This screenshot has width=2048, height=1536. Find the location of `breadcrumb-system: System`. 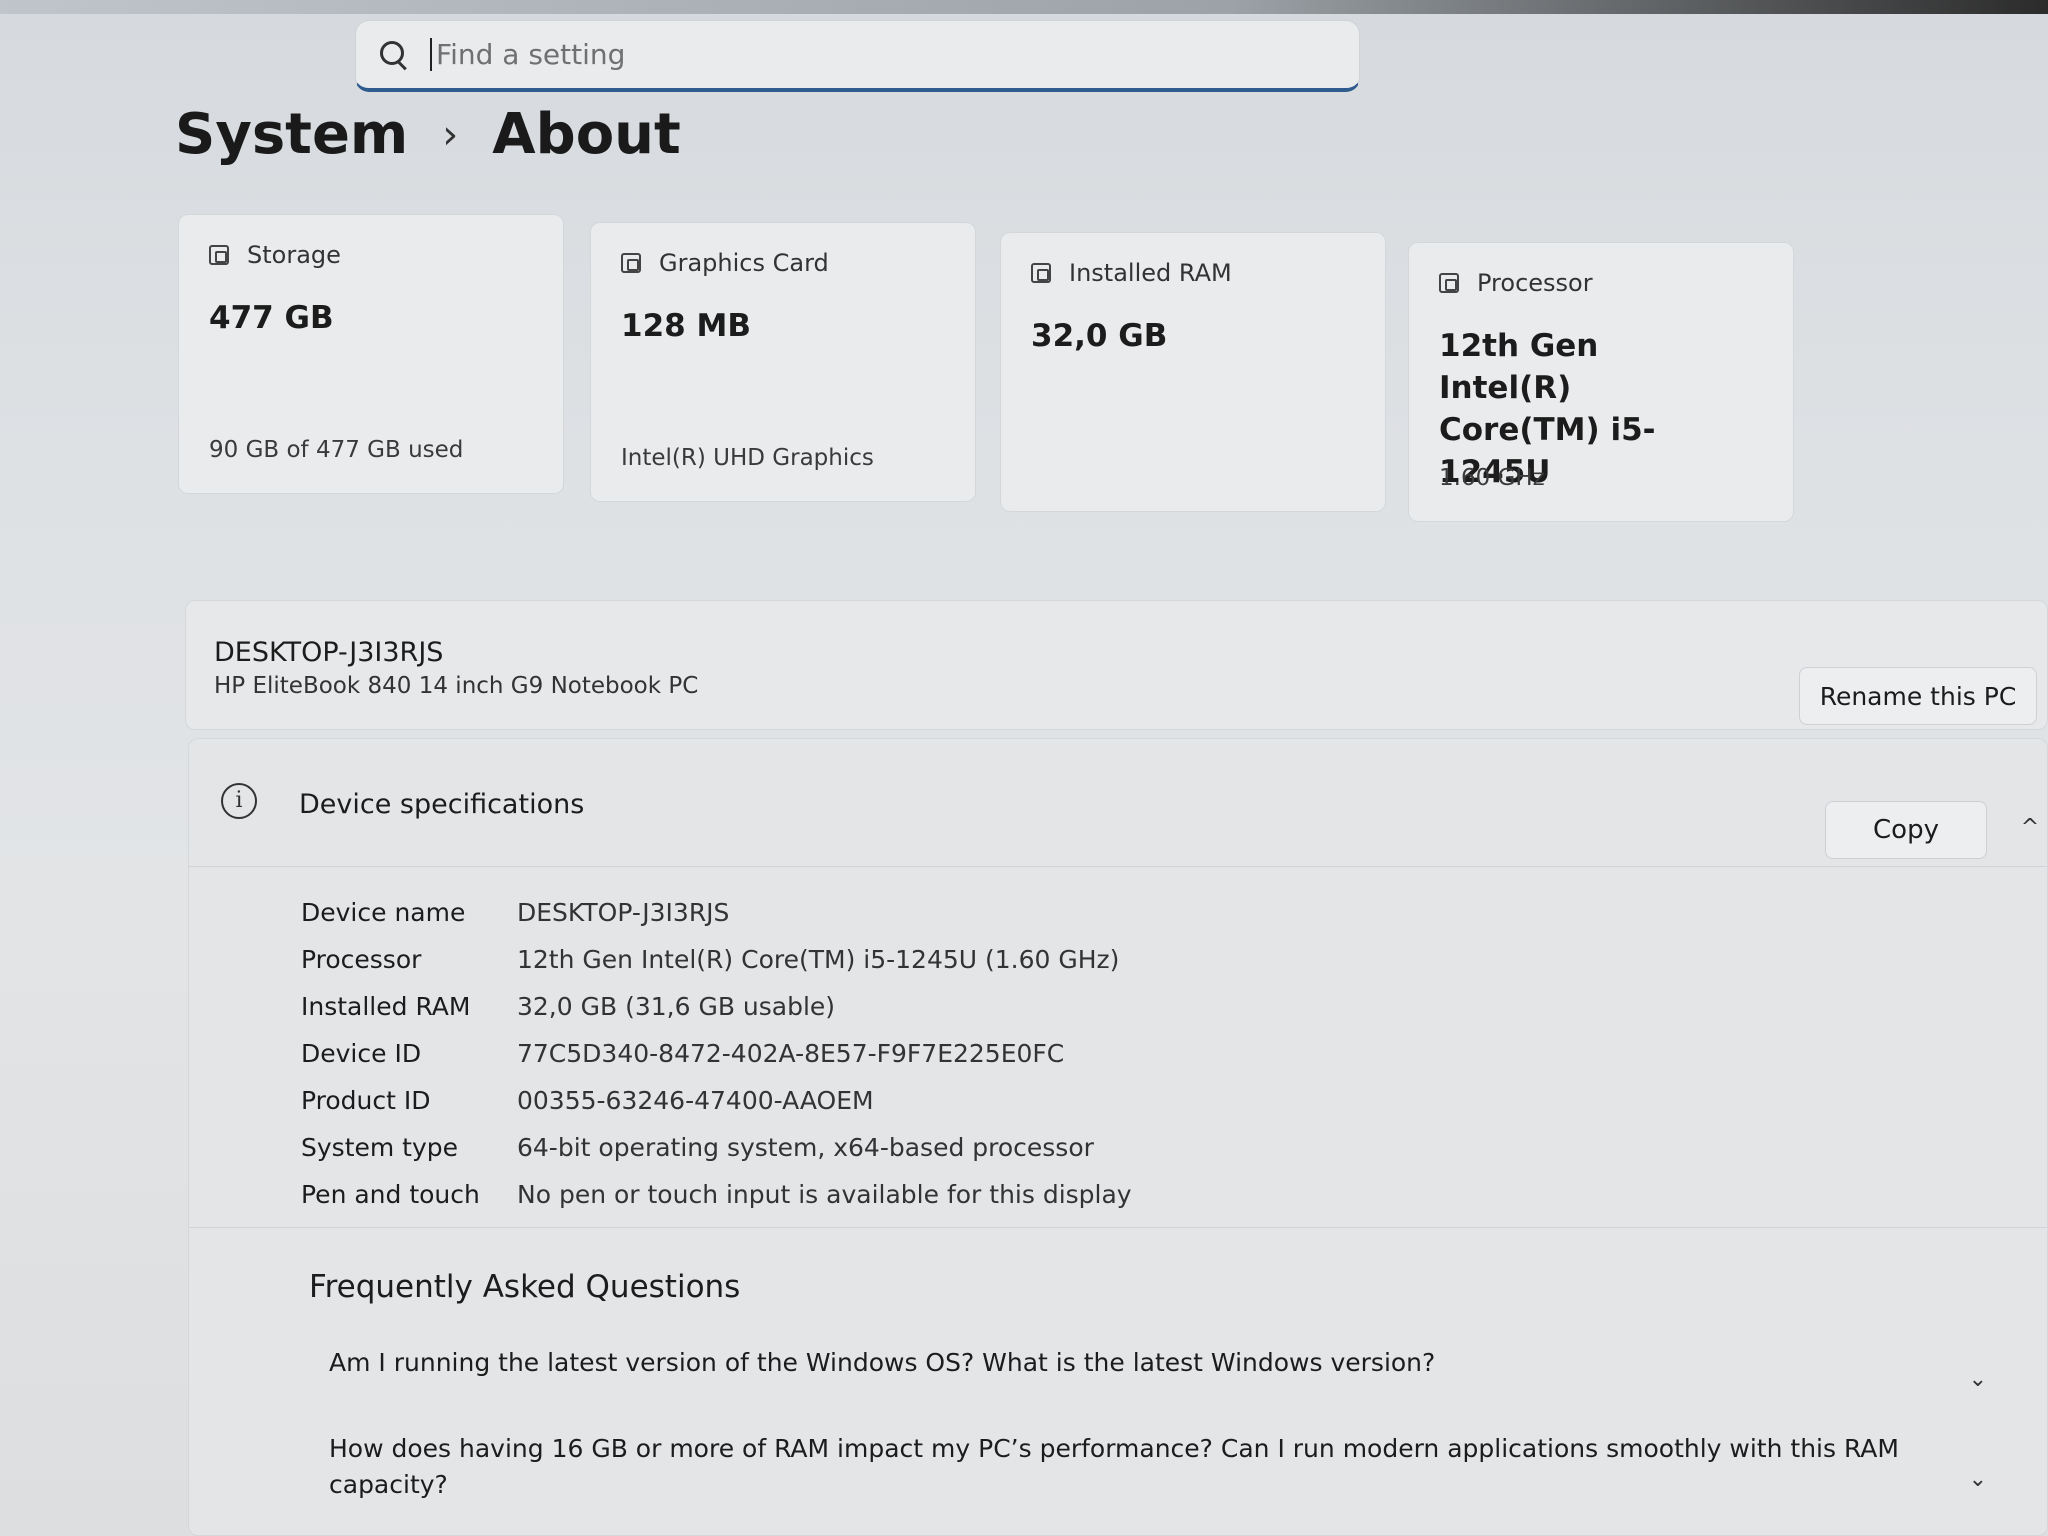

breadcrumb-system: System is located at coordinates (291, 134).